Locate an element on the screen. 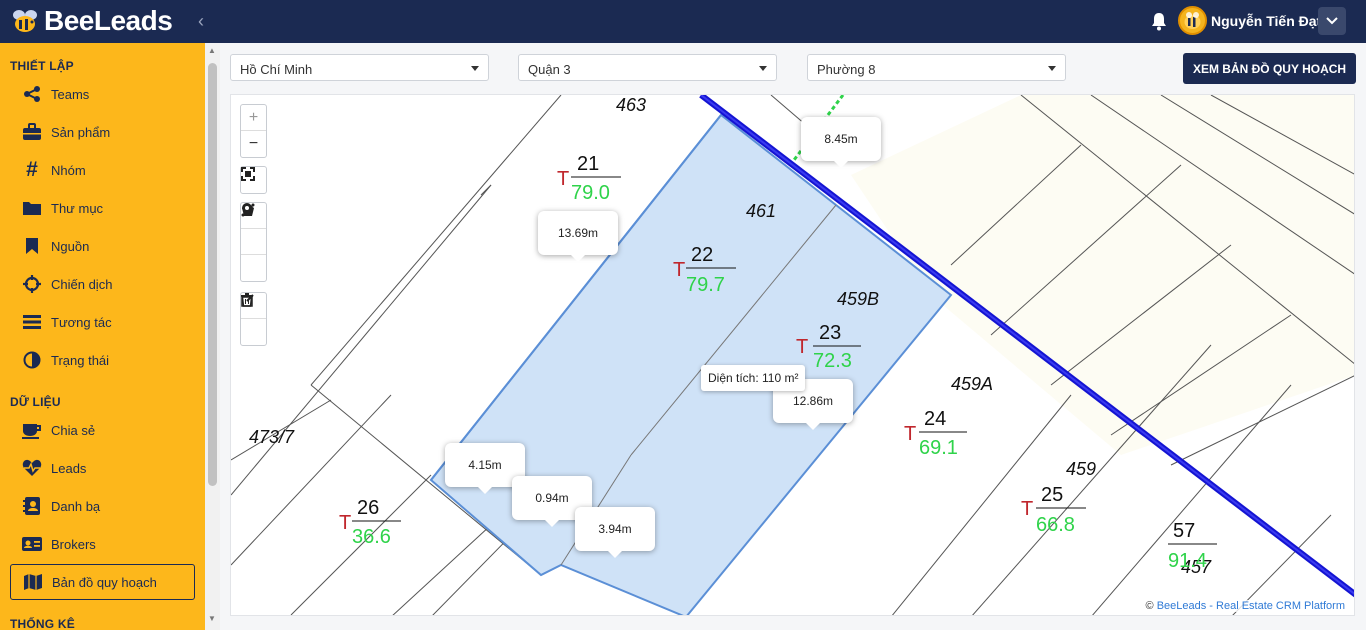 The image size is (1366, 630). sidebar-item-label: Tương tác is located at coordinates (81, 322).